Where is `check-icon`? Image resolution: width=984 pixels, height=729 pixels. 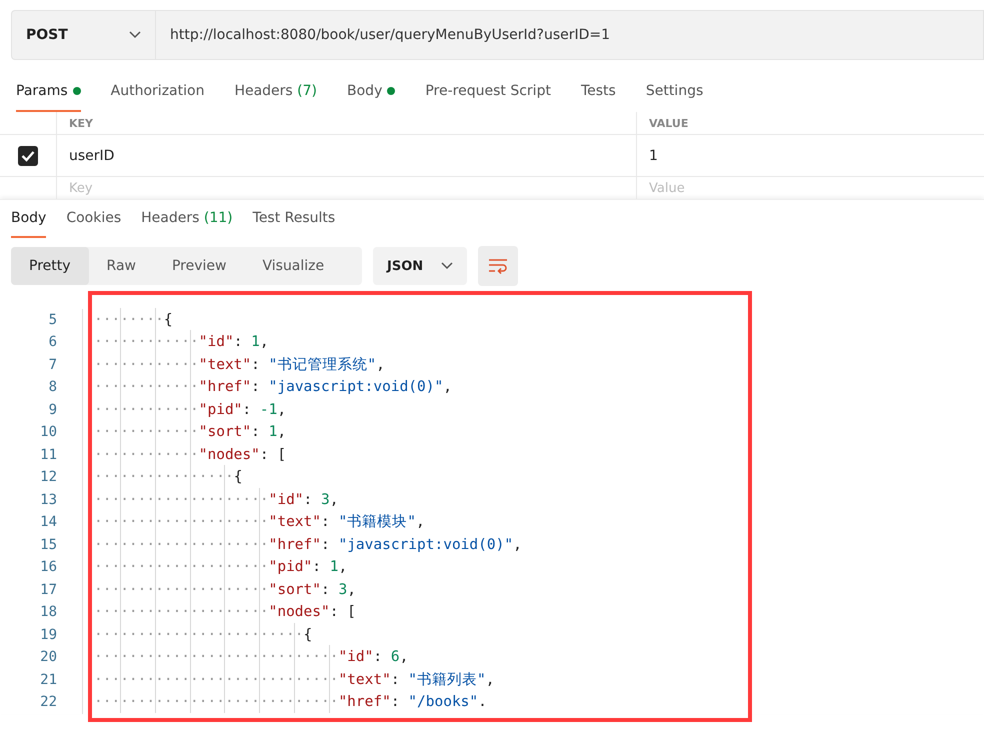
check-icon is located at coordinates (28, 156).